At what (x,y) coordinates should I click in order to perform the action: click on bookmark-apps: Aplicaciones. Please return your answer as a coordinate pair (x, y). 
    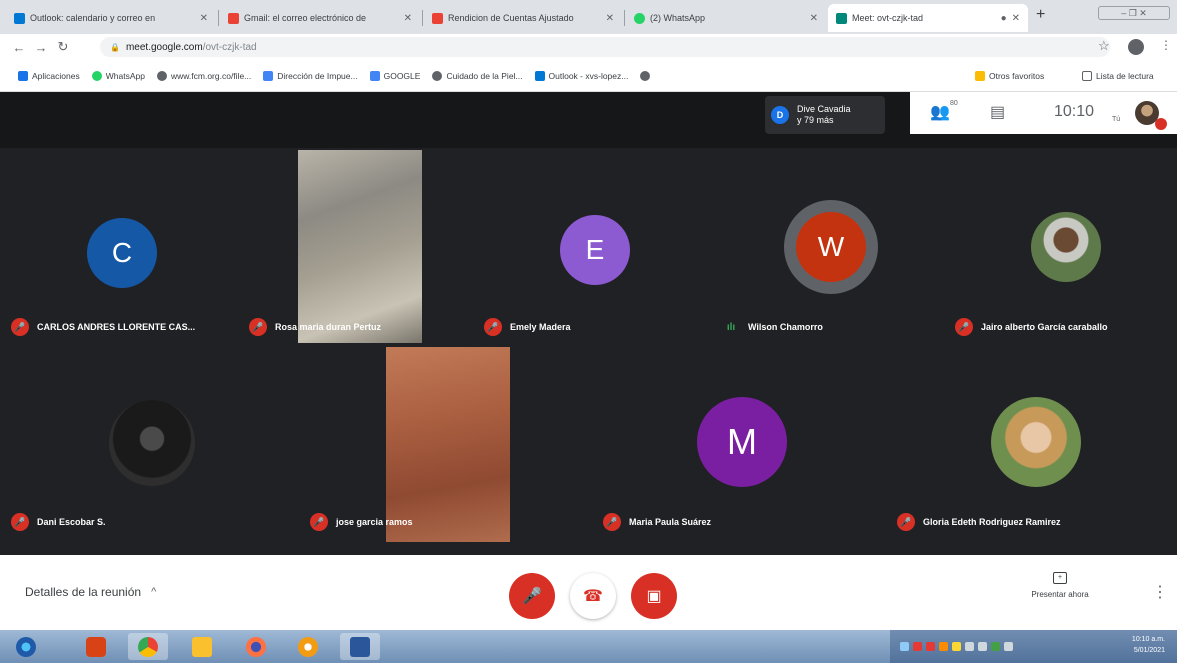
    Looking at the image, I should click on (49, 75).